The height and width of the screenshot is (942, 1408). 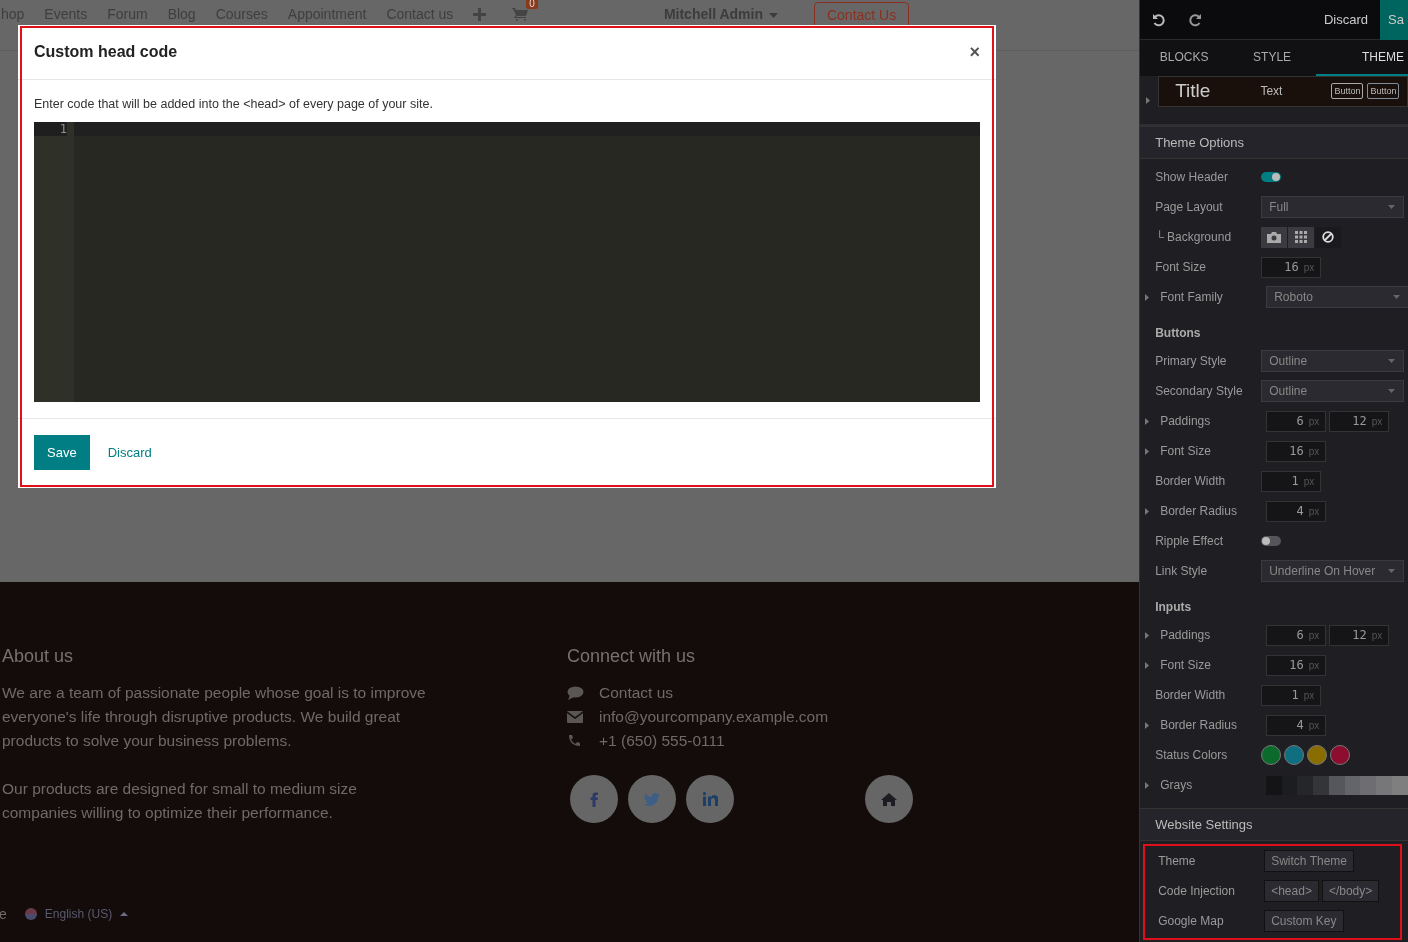 I want to click on contact-text: info@yourcompany.example.com, so click(x=714, y=717).